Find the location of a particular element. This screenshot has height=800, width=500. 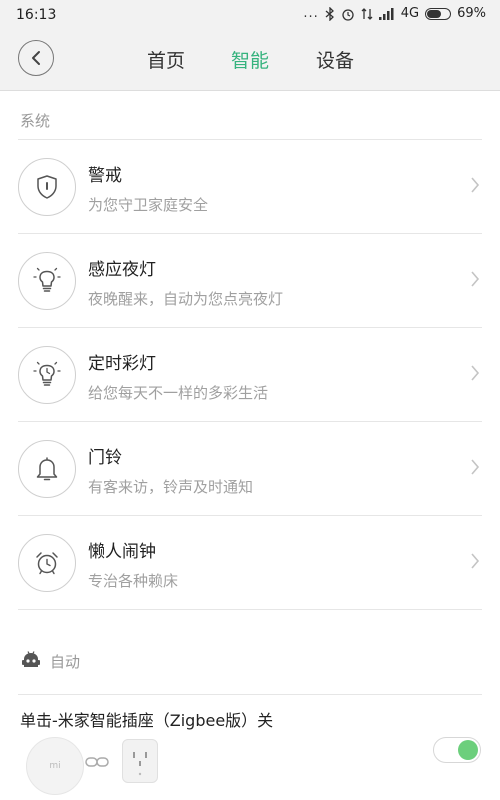

tab-devices: 设备 is located at coordinates (335, 59).